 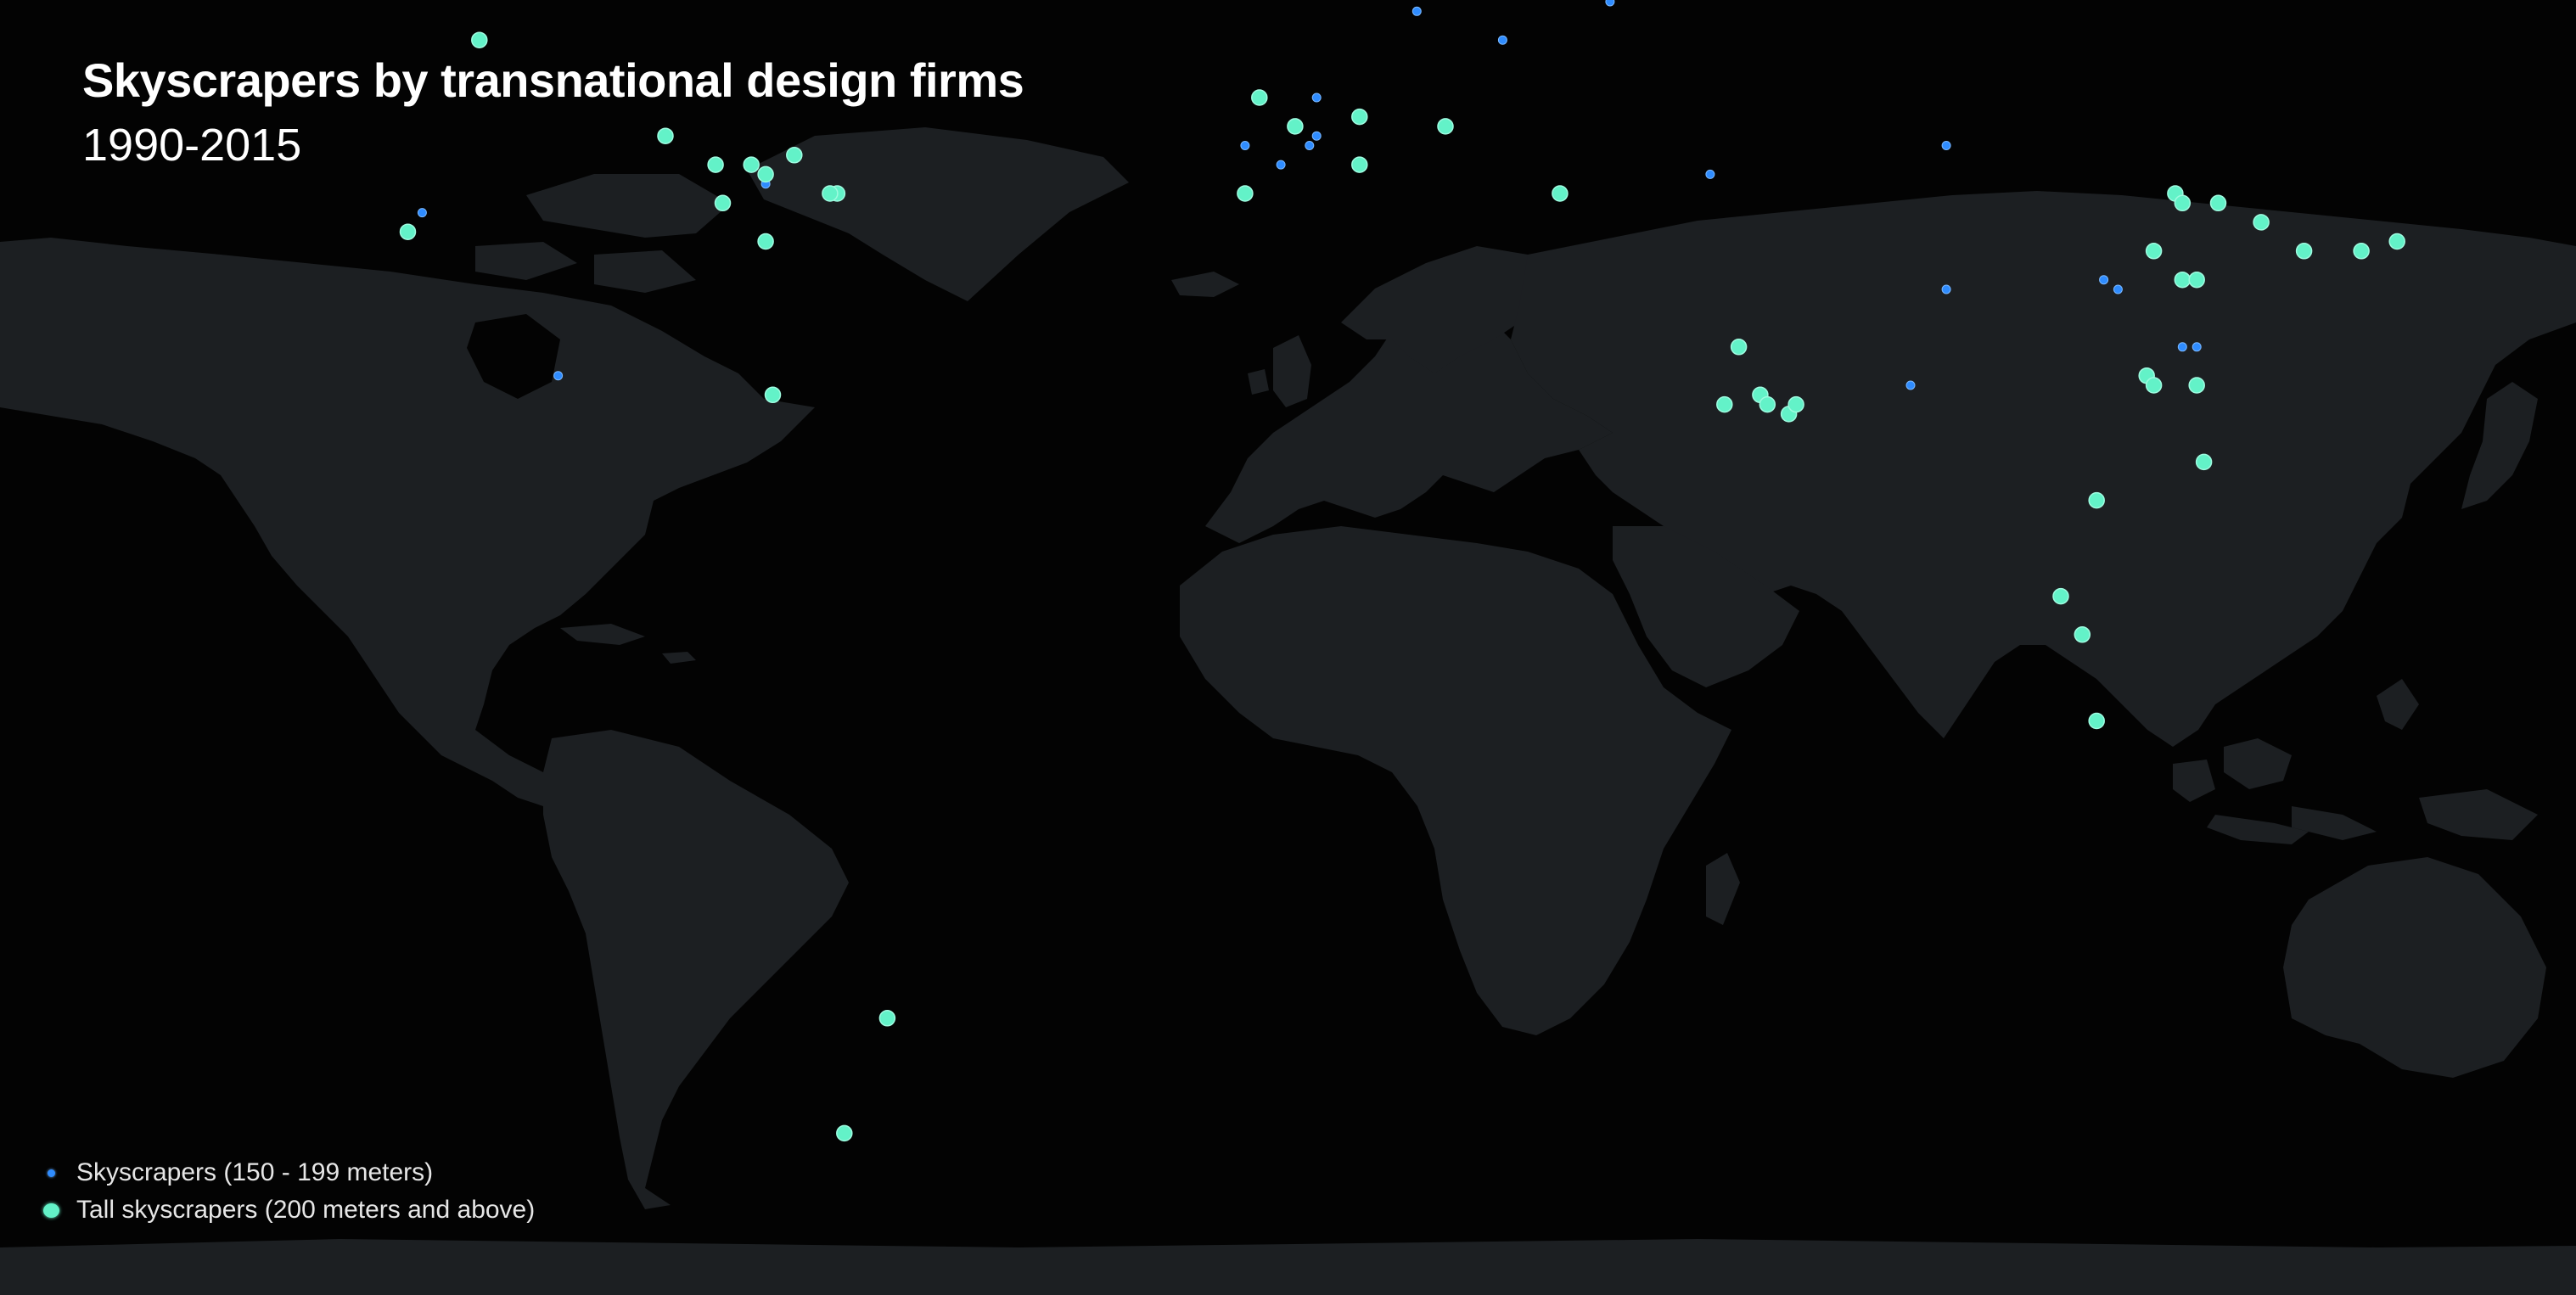 I want to click on land-iceland, so click(x=1205, y=284).